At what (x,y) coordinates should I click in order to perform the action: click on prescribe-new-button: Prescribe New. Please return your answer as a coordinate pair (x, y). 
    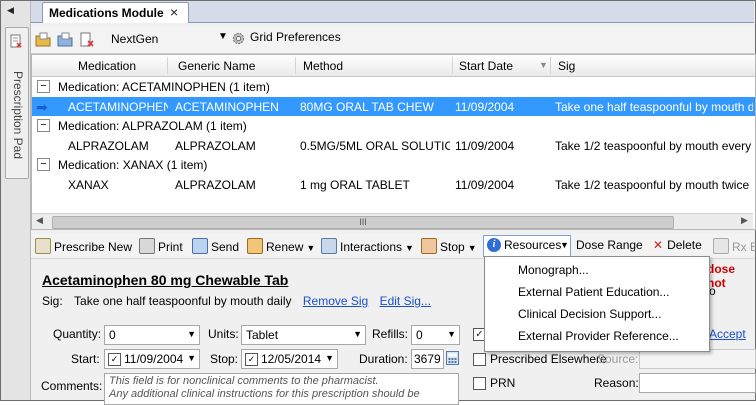
    Looking at the image, I should click on (83, 246).